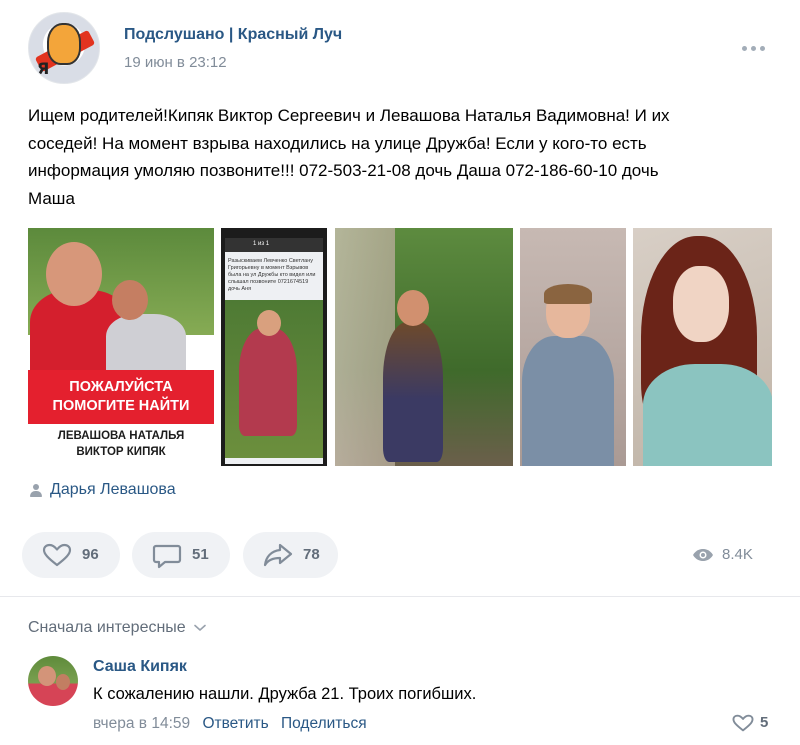 This screenshot has width=800, height=745. I want to click on divider, so click(400, 596).